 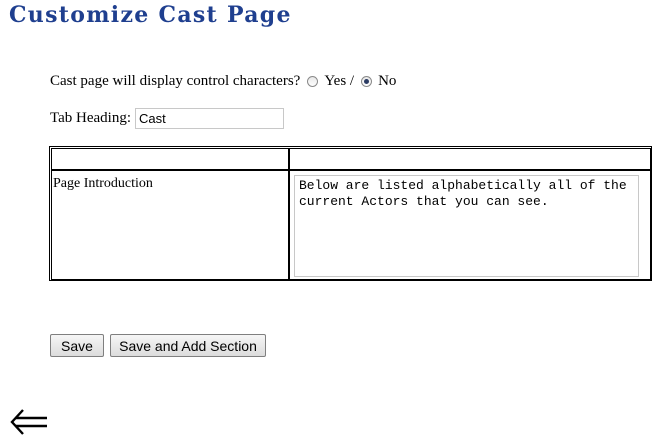 I want to click on save-button: Save, so click(x=77, y=345).